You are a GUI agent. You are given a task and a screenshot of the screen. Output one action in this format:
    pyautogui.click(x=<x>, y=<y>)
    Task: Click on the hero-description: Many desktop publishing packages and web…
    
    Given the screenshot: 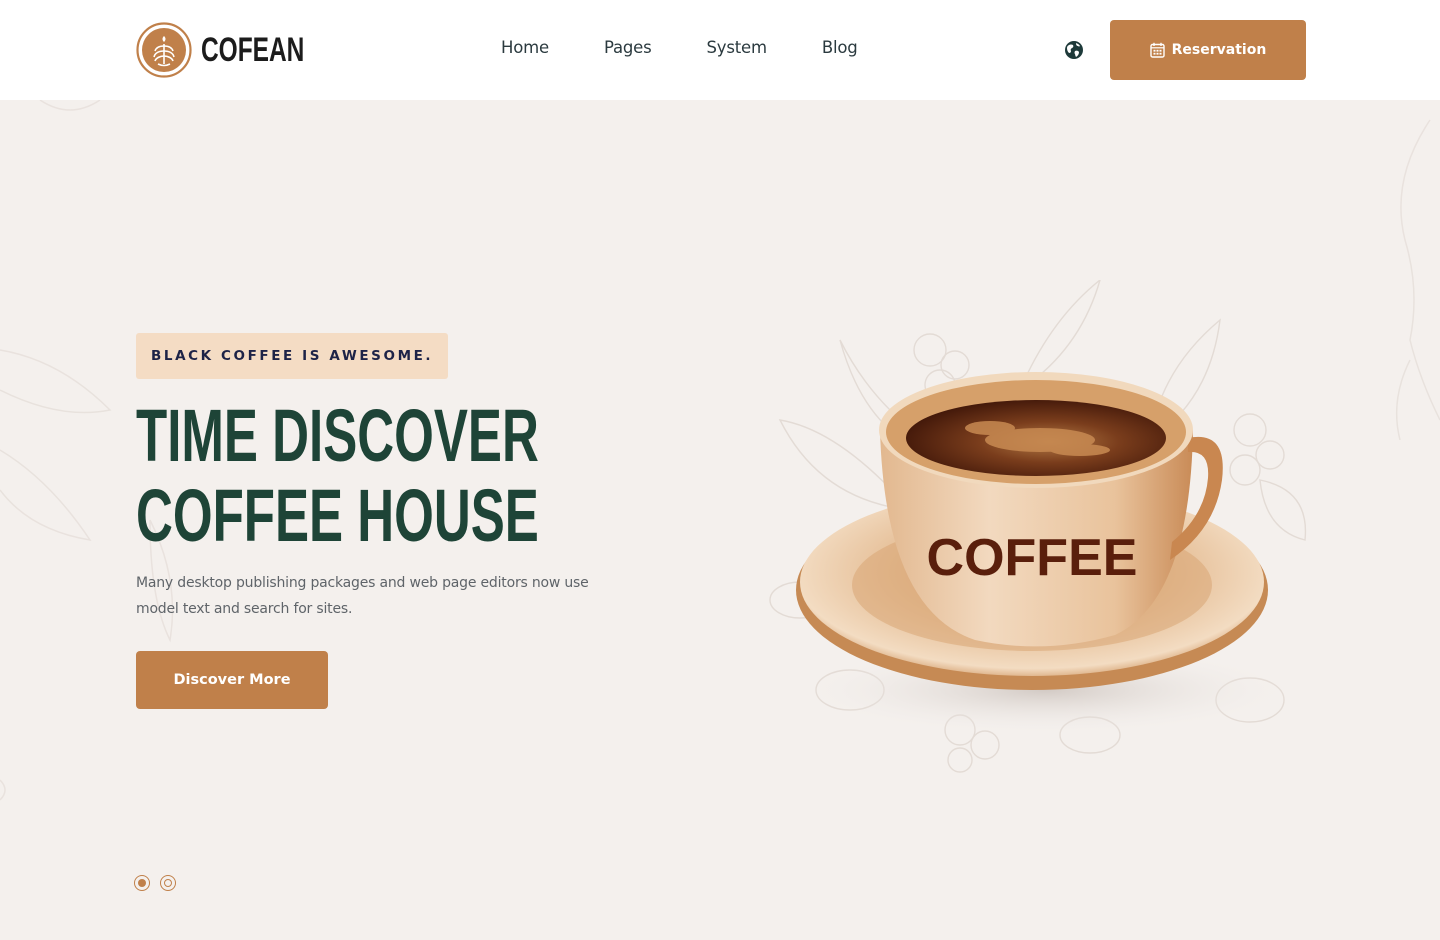 What is the action you would take?
    pyautogui.click(x=362, y=596)
    